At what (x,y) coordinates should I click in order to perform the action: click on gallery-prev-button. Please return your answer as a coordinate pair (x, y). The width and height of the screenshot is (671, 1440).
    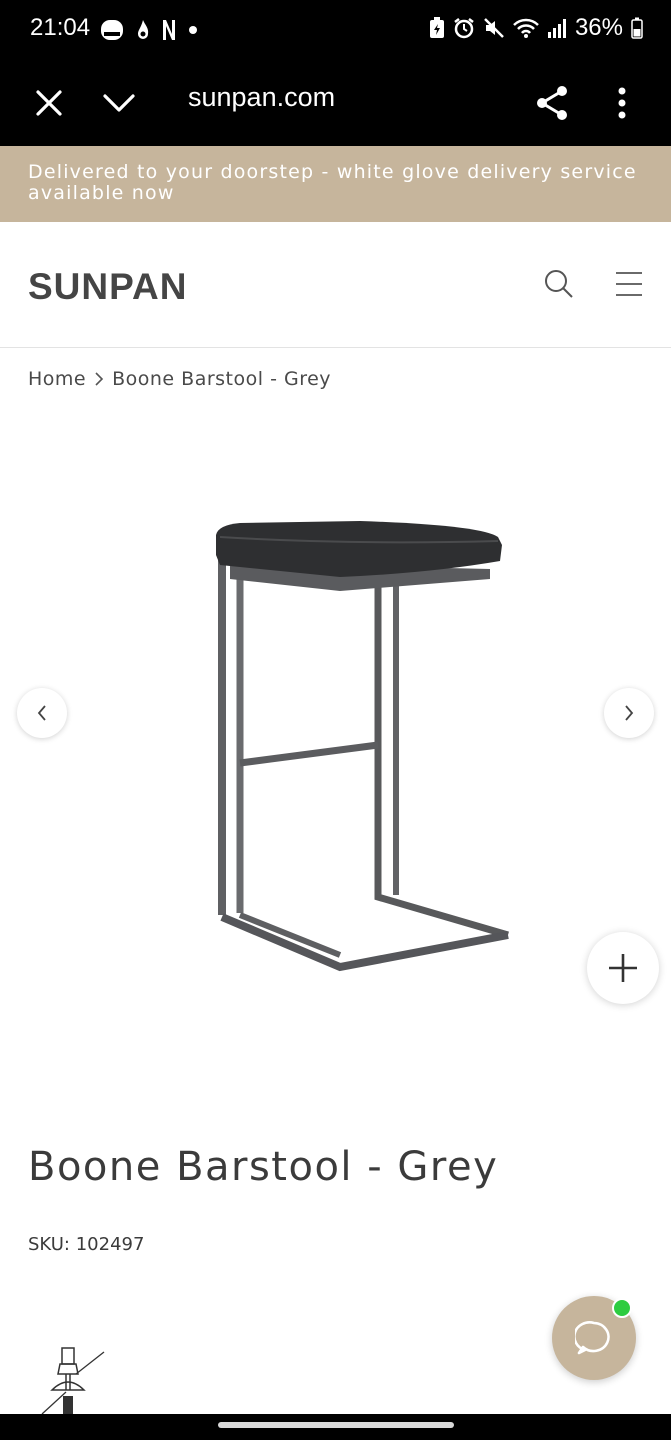
    Looking at the image, I should click on (42, 713).